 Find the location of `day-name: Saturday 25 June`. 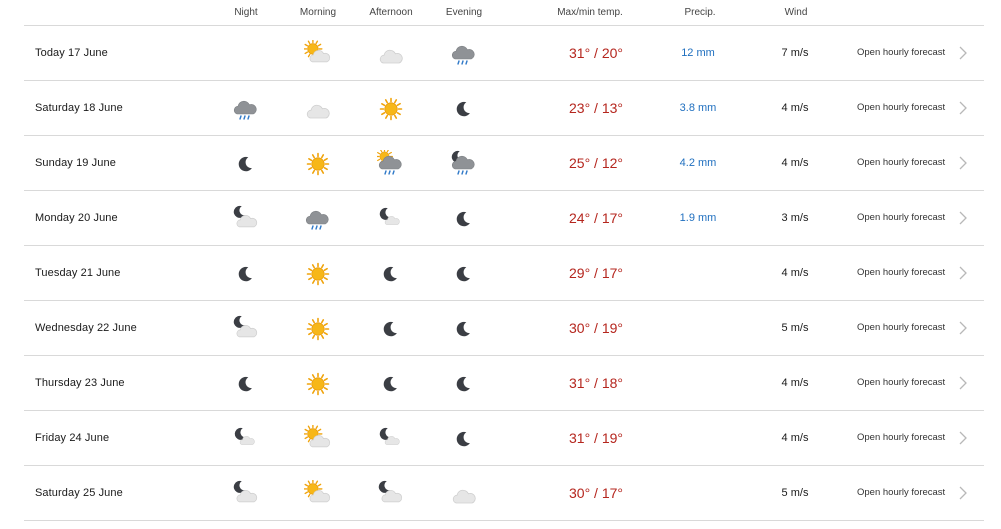

day-name: Saturday 25 June is located at coordinates (79, 493).